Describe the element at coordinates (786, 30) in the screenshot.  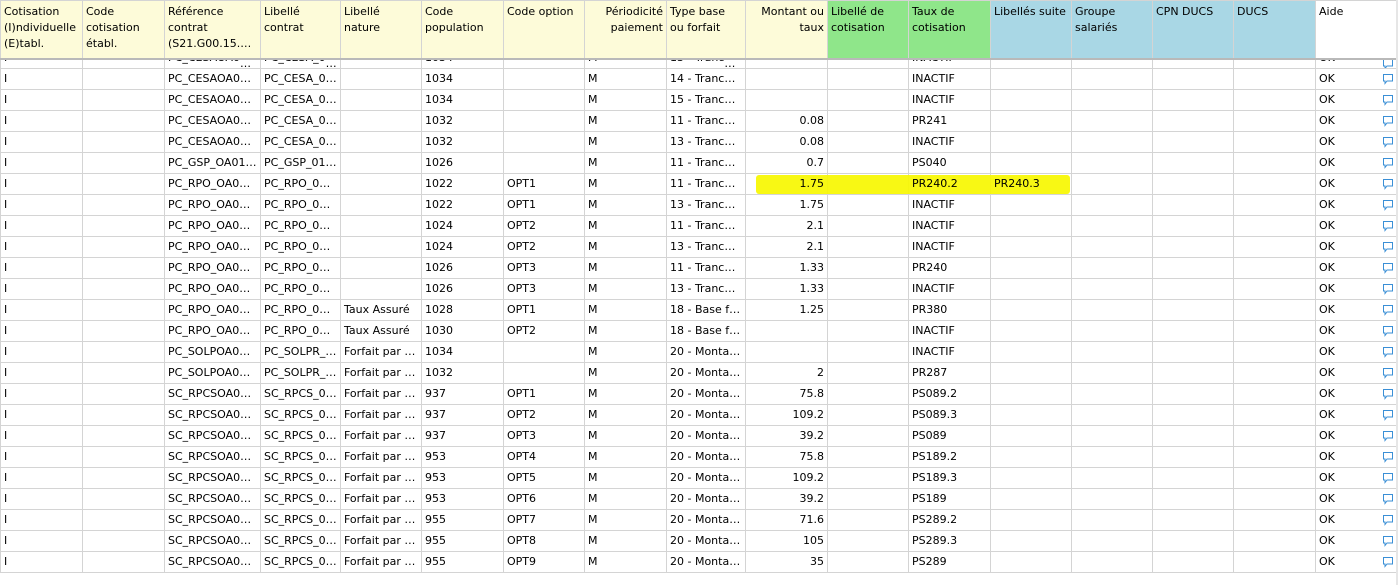
I see `column-header-montant-taux: Montant ou taux` at that location.